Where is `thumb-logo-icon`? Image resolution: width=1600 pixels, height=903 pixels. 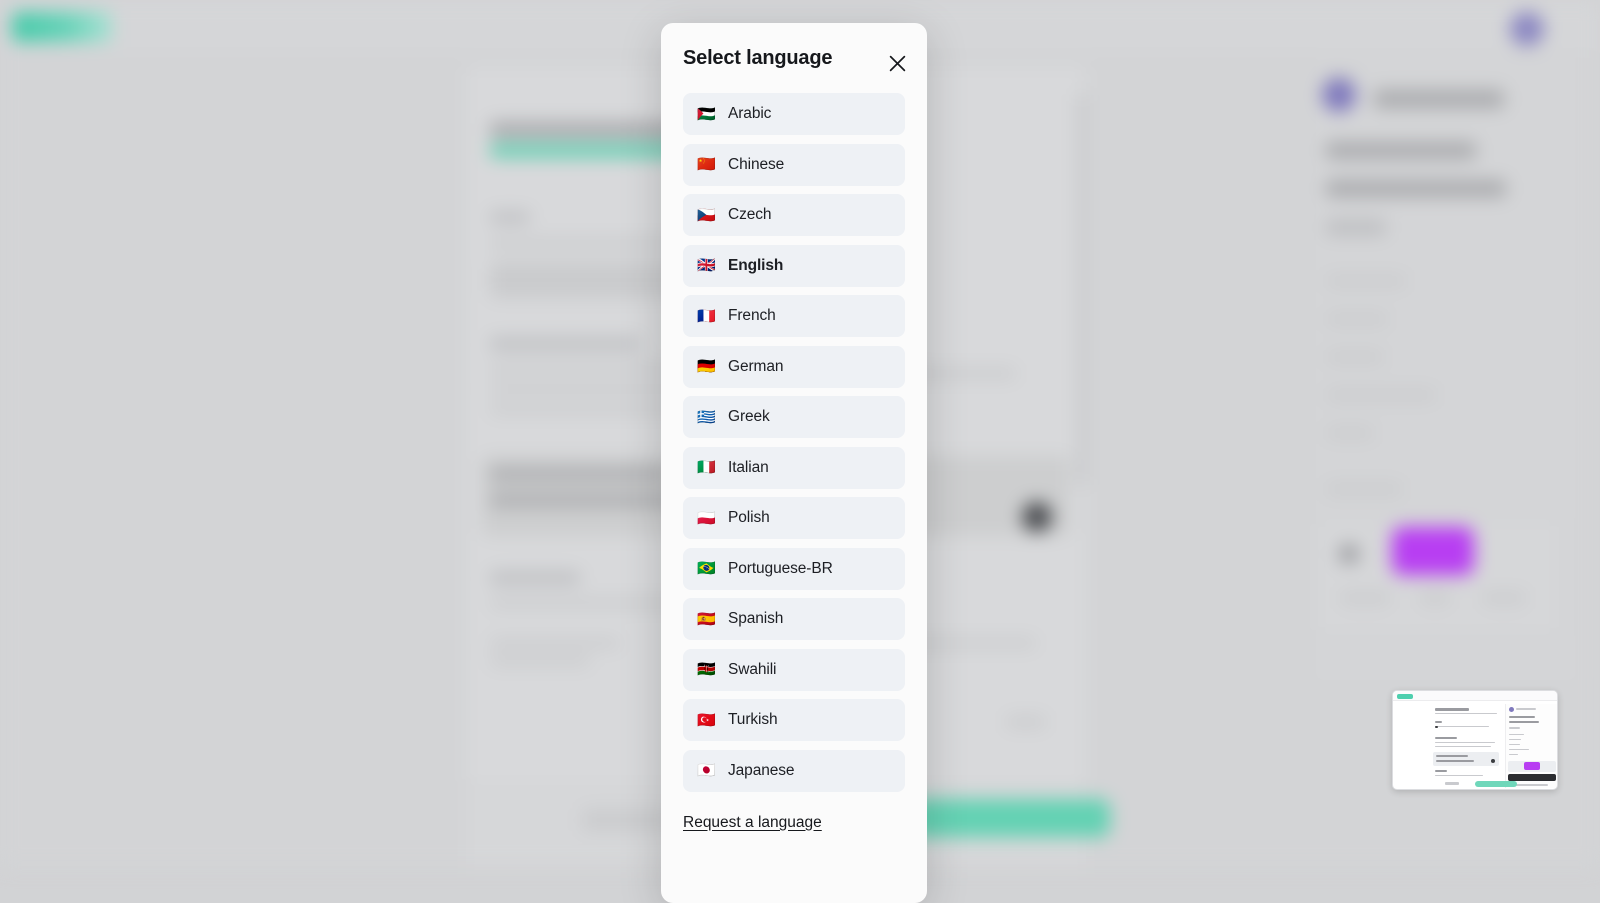 thumb-logo-icon is located at coordinates (1405, 696).